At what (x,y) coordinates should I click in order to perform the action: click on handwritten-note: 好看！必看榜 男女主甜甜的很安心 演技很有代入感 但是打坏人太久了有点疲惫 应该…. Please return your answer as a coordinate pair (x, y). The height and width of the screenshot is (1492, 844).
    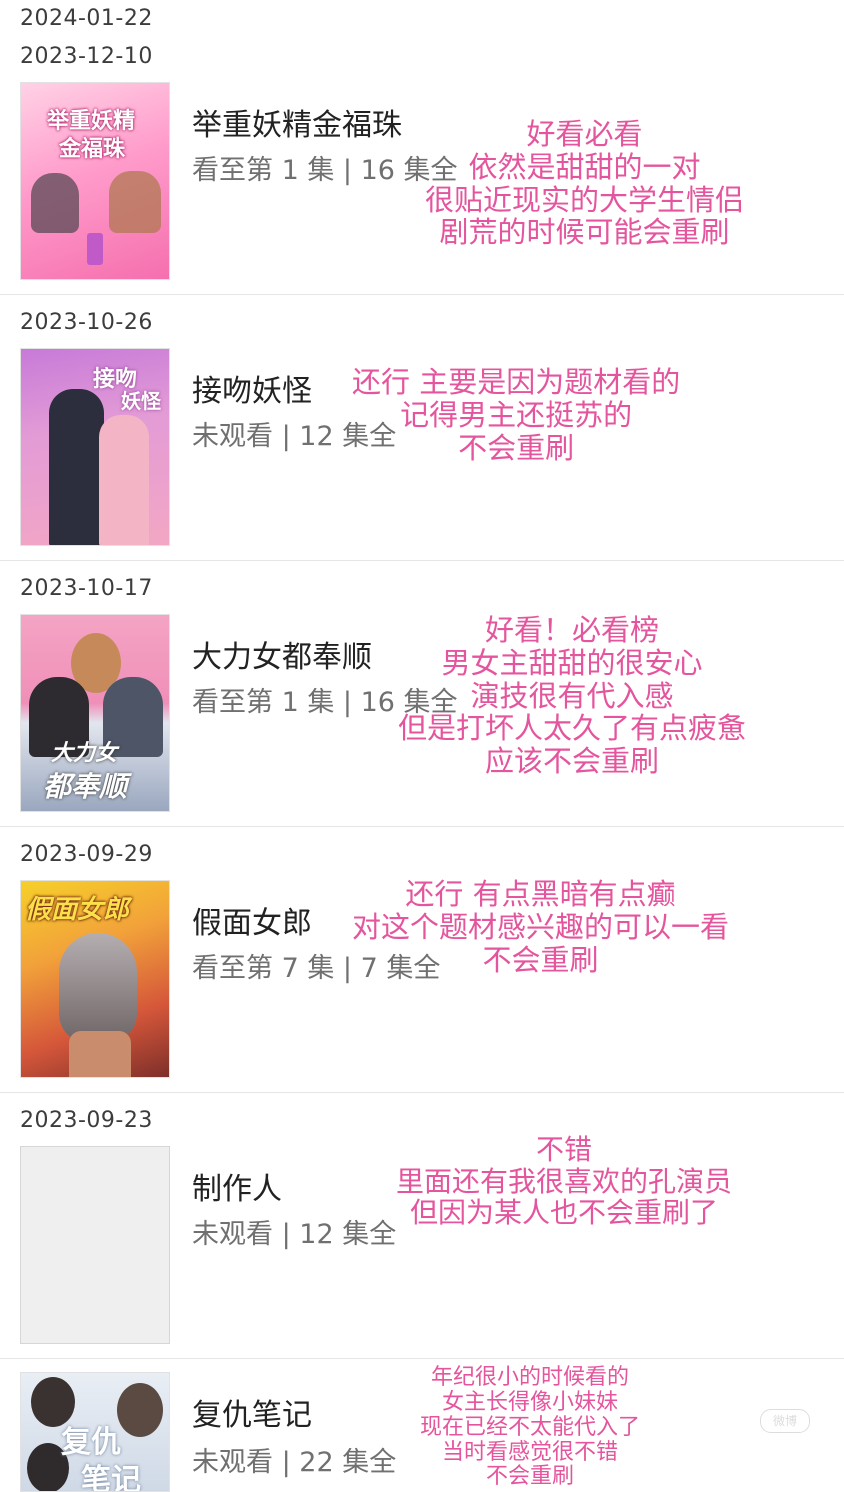
    Looking at the image, I should click on (572, 696).